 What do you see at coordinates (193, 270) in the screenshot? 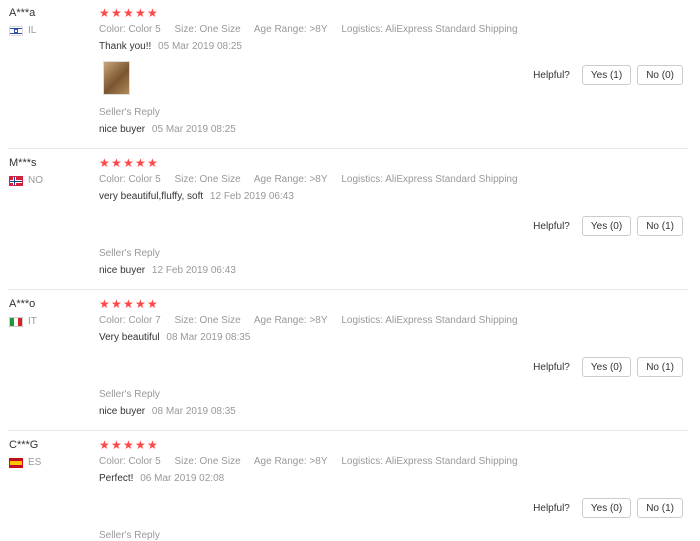
I see `seller-reply-date: 12 Feb 2019 06:43` at bounding box center [193, 270].